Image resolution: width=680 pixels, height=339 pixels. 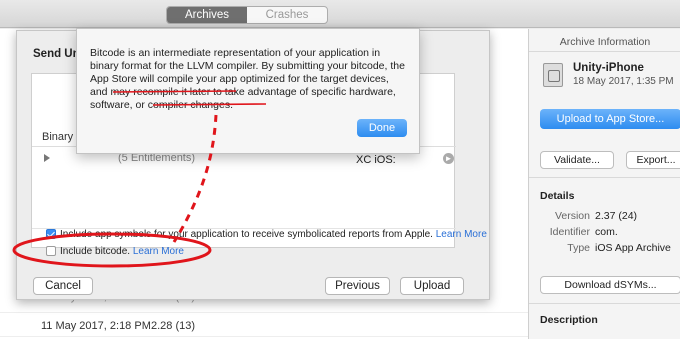 What do you see at coordinates (569, 320) in the screenshot?
I see `description-heading: Description` at bounding box center [569, 320].